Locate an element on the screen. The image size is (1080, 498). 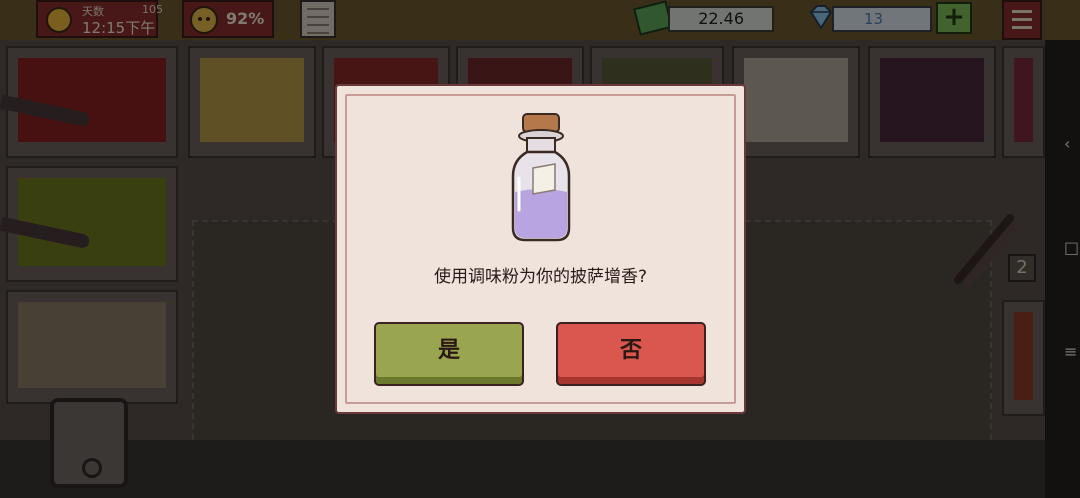
no-button: 否 is located at coordinates (631, 354).